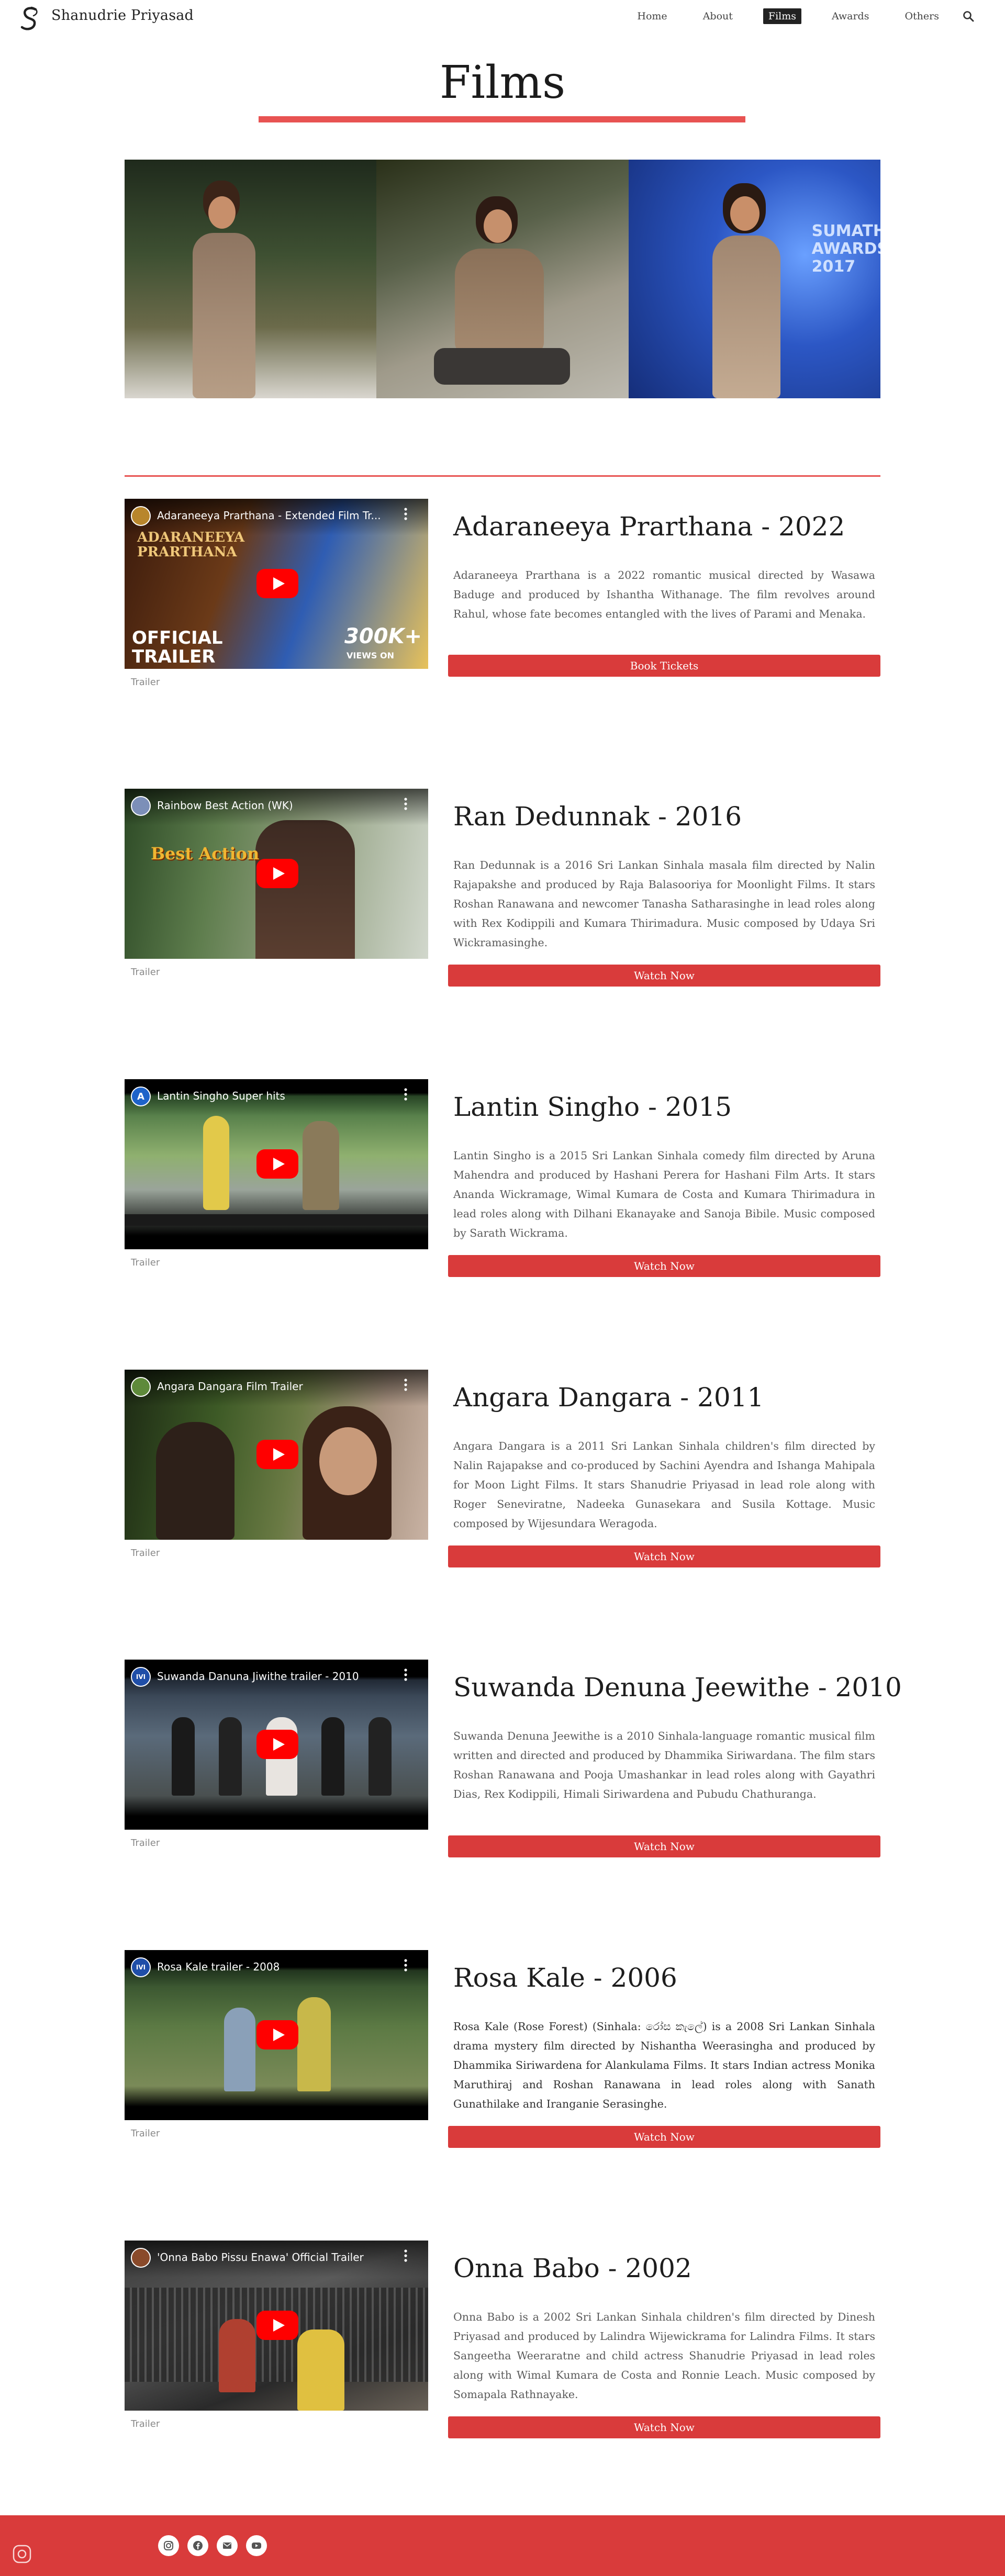 The height and width of the screenshot is (2576, 1005). What do you see at coordinates (174, 656) in the screenshot?
I see `trailer-text: TRAILER` at bounding box center [174, 656].